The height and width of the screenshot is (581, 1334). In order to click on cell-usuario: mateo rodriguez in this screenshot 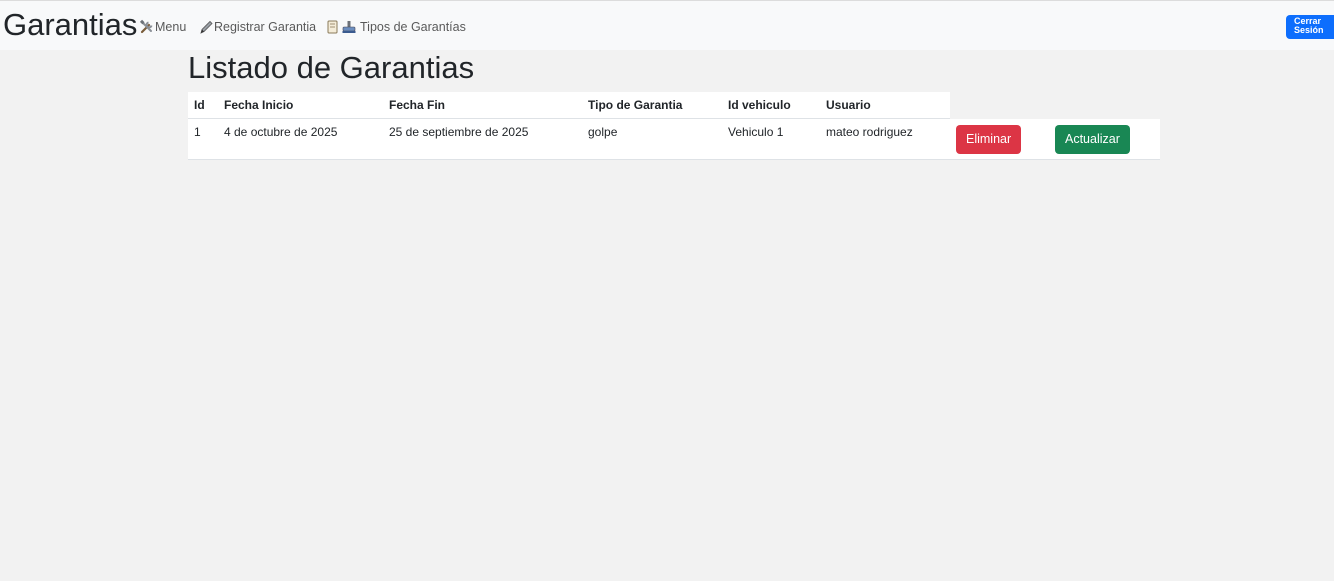, I will do `click(885, 139)`.